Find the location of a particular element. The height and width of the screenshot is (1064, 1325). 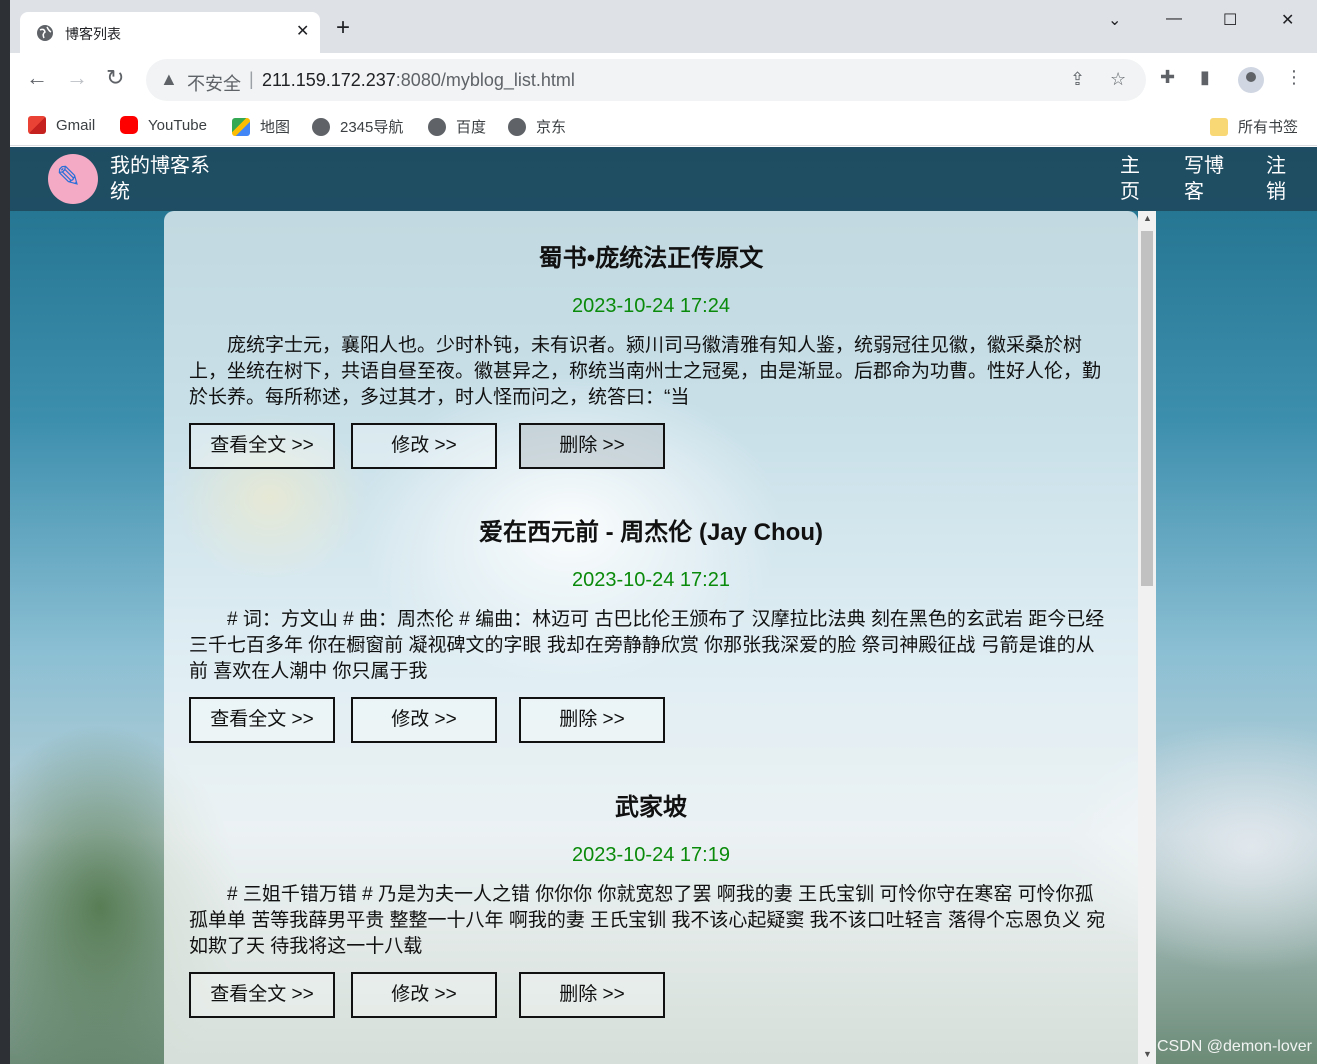

bookmark-youtube: YouTube is located at coordinates (163, 125).